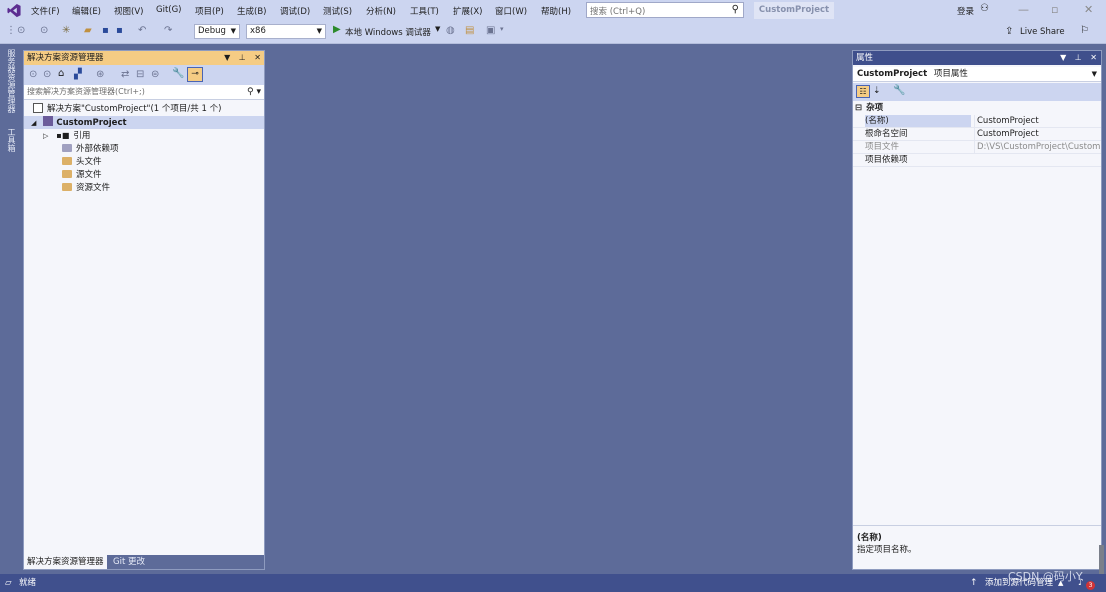  I want to click on project-node: ◢ CustomProject, so click(144, 122).